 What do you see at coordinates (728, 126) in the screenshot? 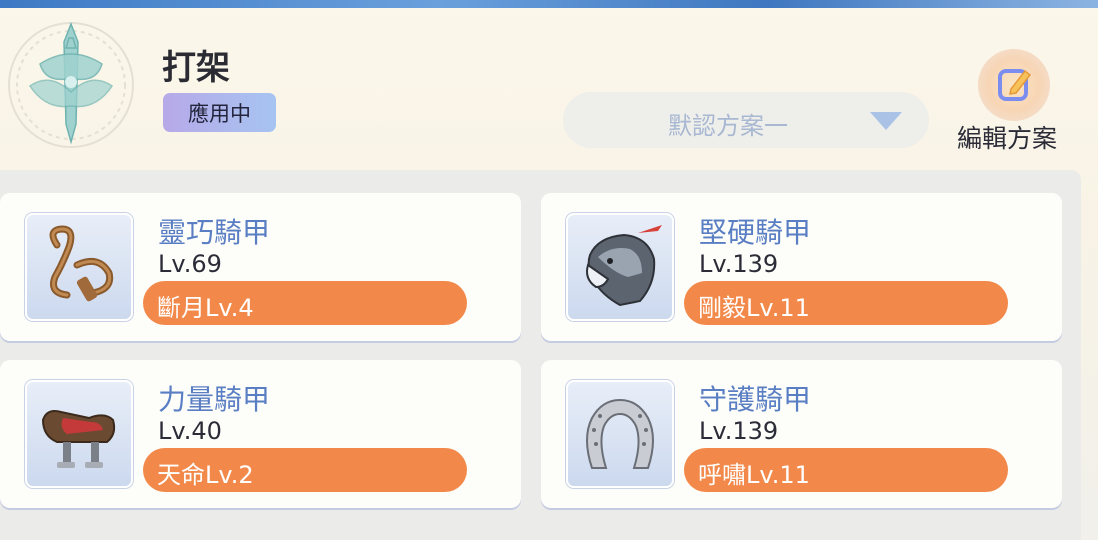
I see `scheme-dropdown-value: 默認方案一` at bounding box center [728, 126].